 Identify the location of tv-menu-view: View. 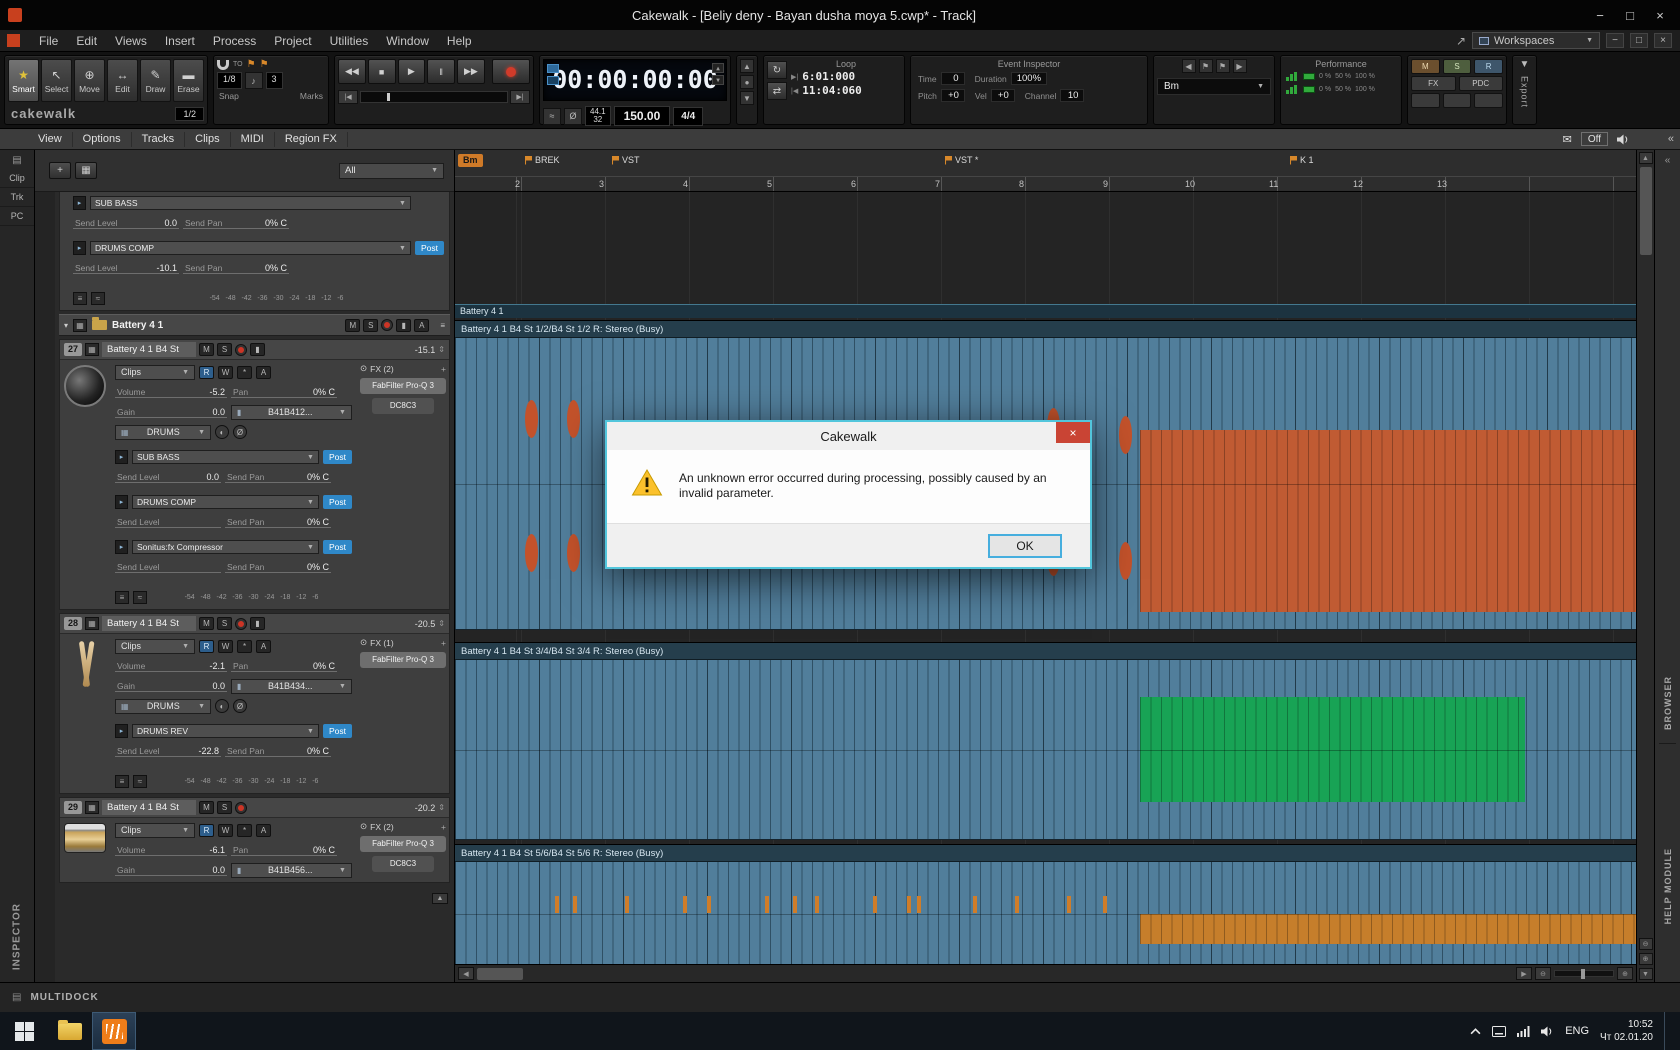
(50, 139).